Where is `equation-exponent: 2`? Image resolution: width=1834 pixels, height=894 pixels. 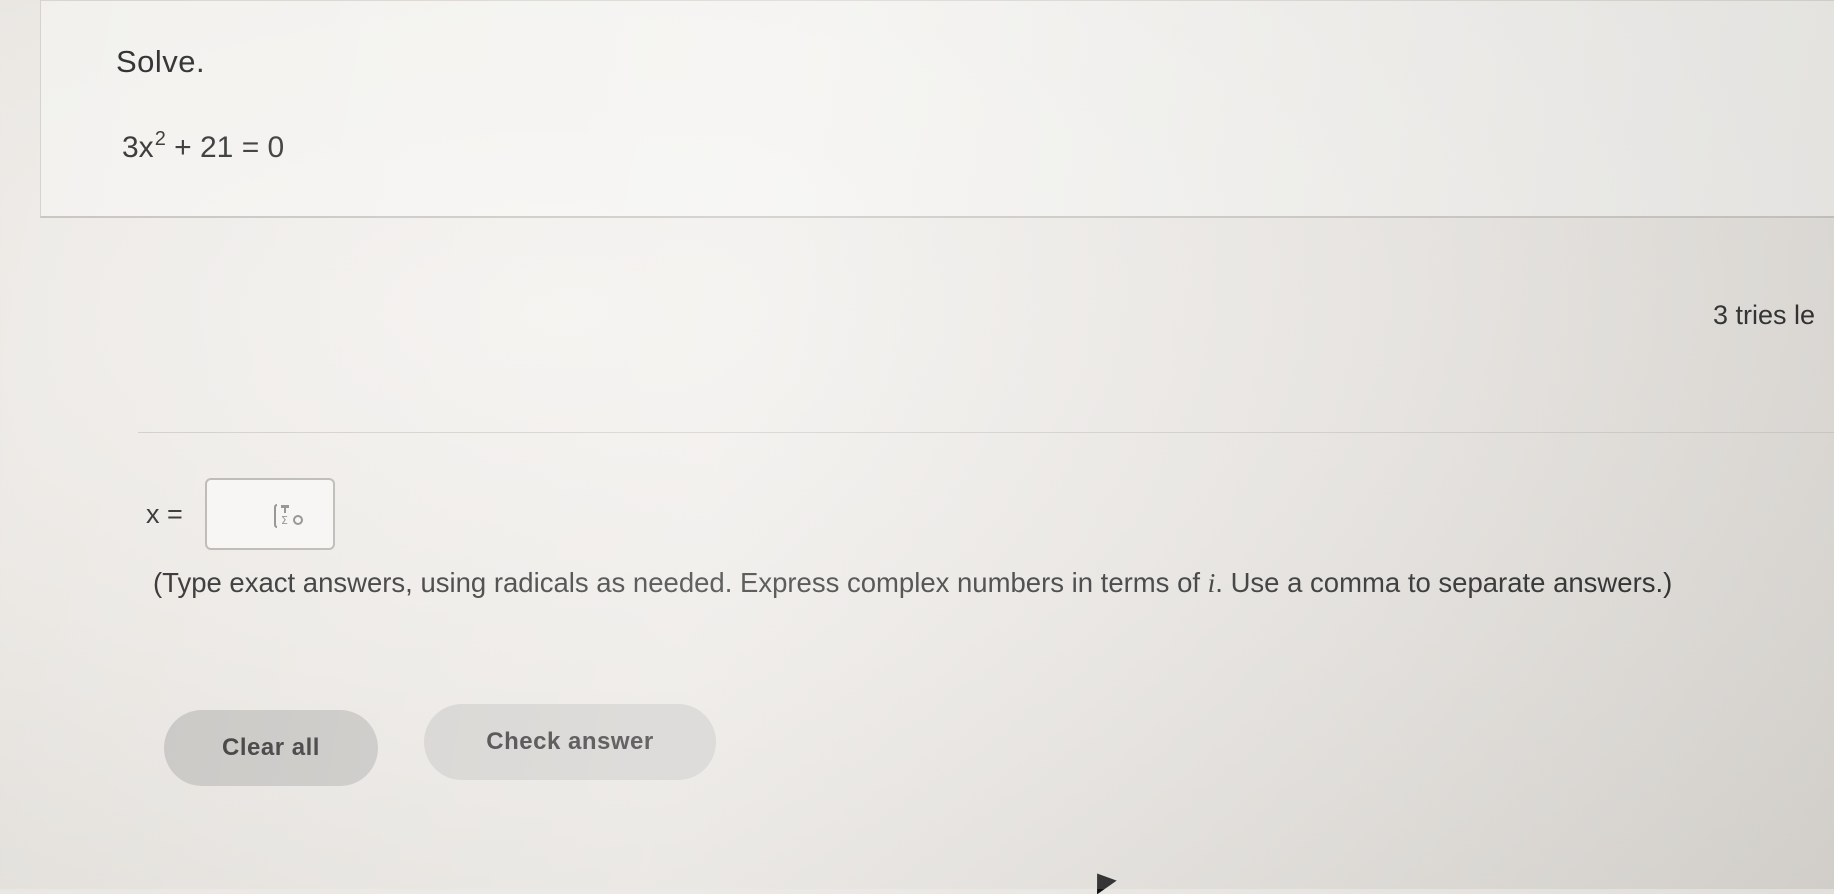 equation-exponent: 2 is located at coordinates (160, 139).